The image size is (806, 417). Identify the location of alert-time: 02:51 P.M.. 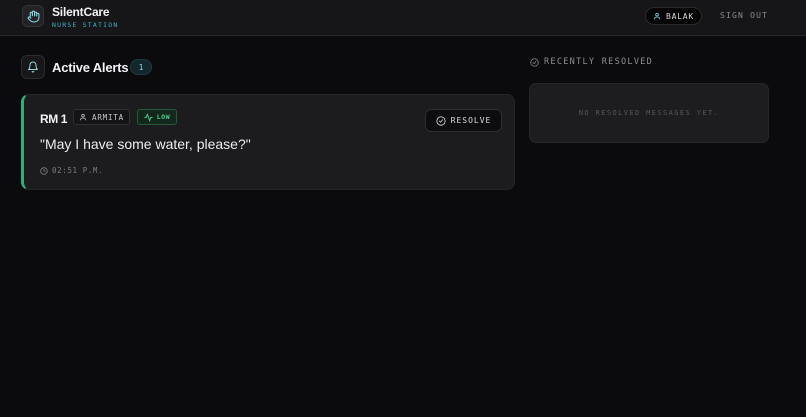
(78, 170).